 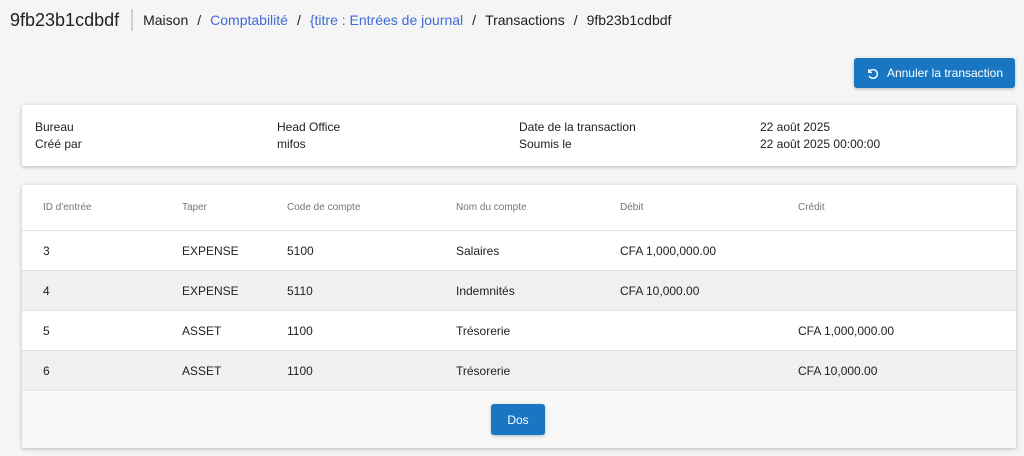 What do you see at coordinates (545, 144) in the screenshot?
I see `submitted-on-label: Soumis le` at bounding box center [545, 144].